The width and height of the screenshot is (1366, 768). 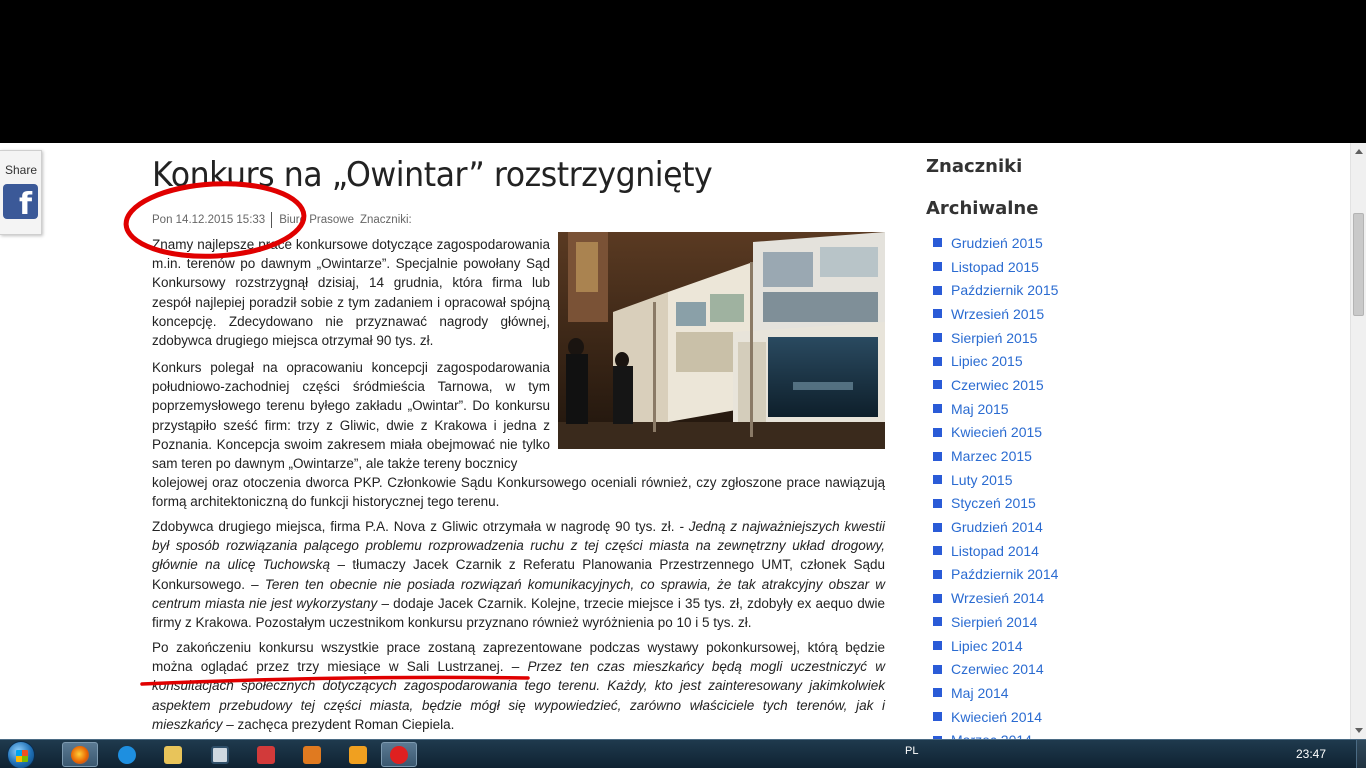 I want to click on archive-item: Lipiec 2014, so click(x=995, y=646).